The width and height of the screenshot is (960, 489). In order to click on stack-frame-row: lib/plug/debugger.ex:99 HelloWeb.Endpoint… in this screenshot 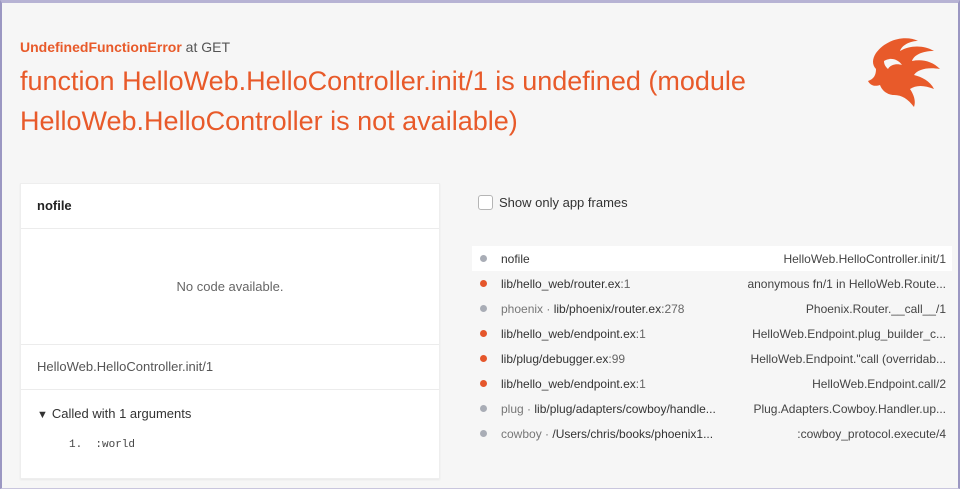, I will do `click(712, 358)`.